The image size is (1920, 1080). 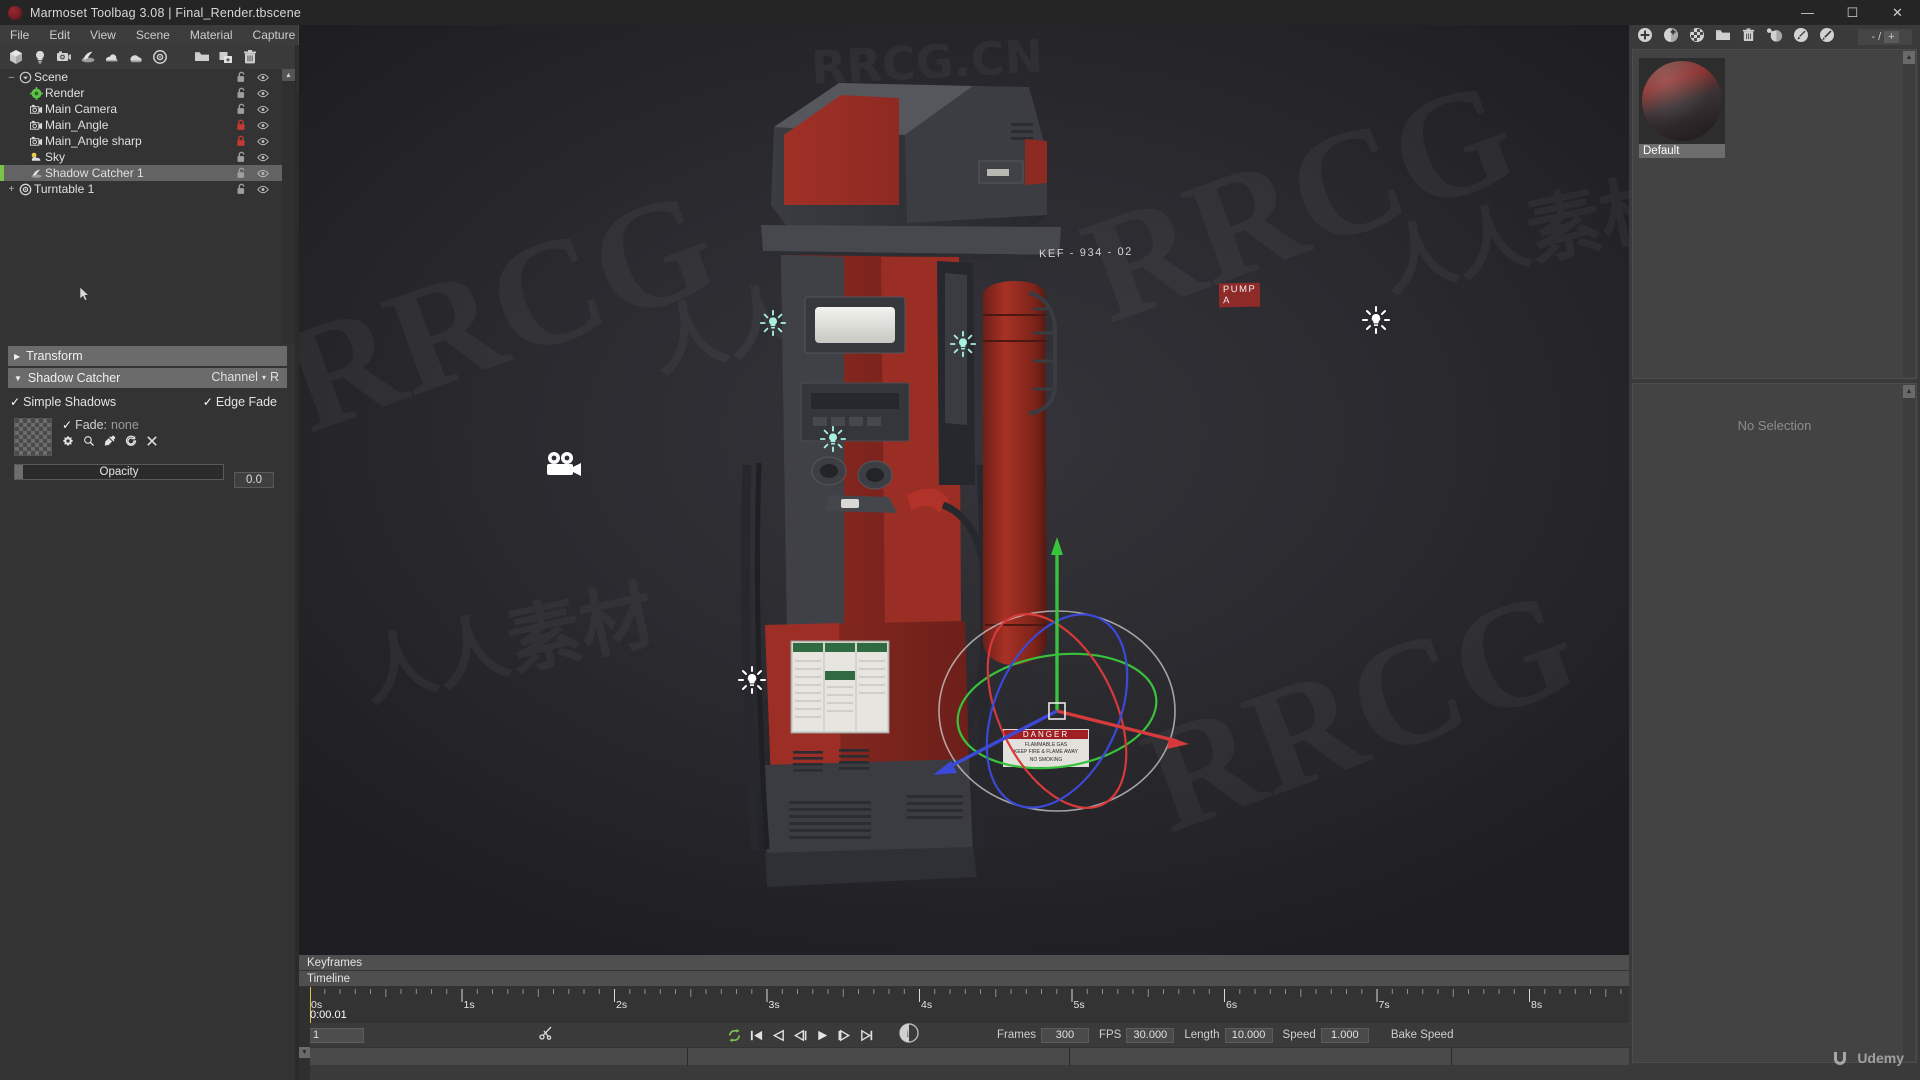 What do you see at coordinates (64, 57) in the screenshot?
I see `add-camera-icon` at bounding box center [64, 57].